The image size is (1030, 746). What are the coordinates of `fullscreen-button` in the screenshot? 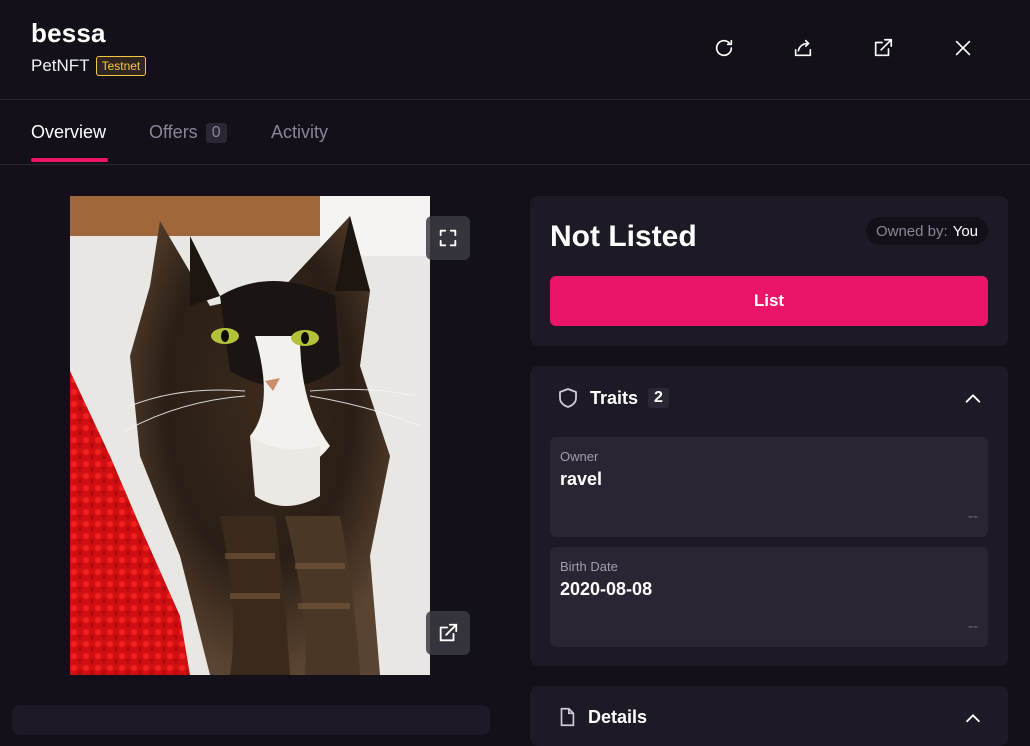 It's located at (448, 238).